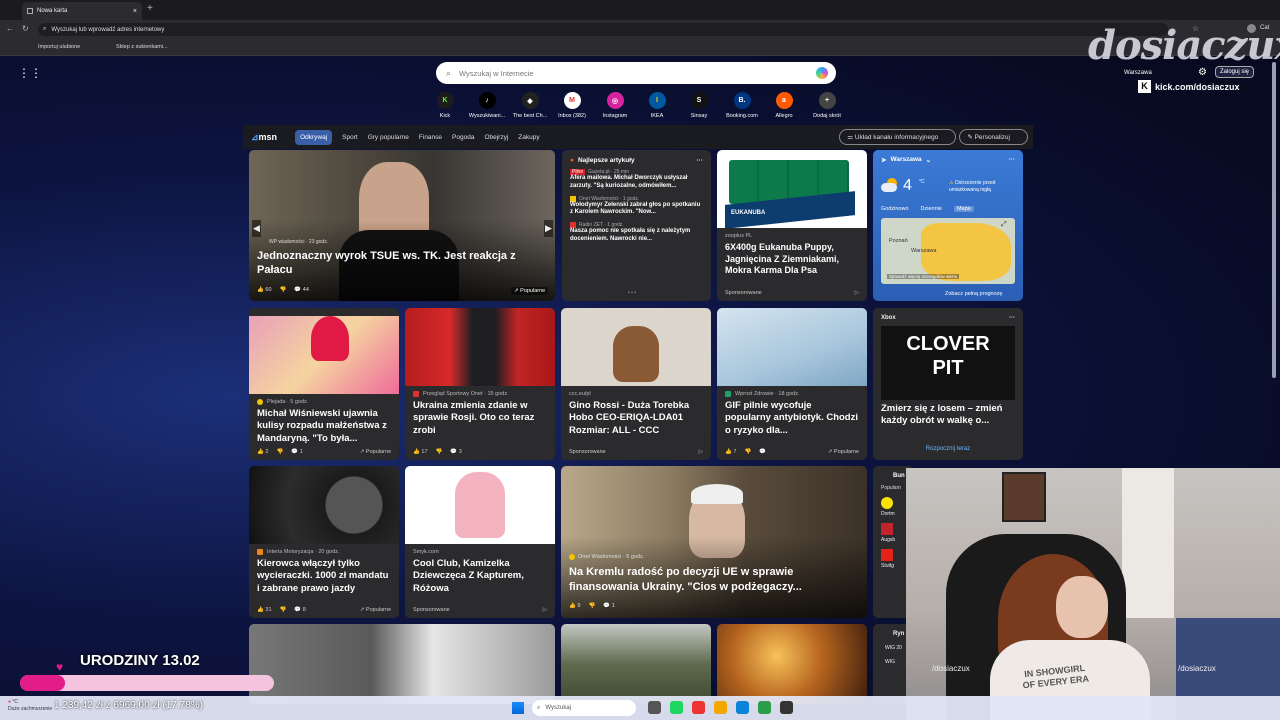  I want to click on comments: 8, so click(304, 610).